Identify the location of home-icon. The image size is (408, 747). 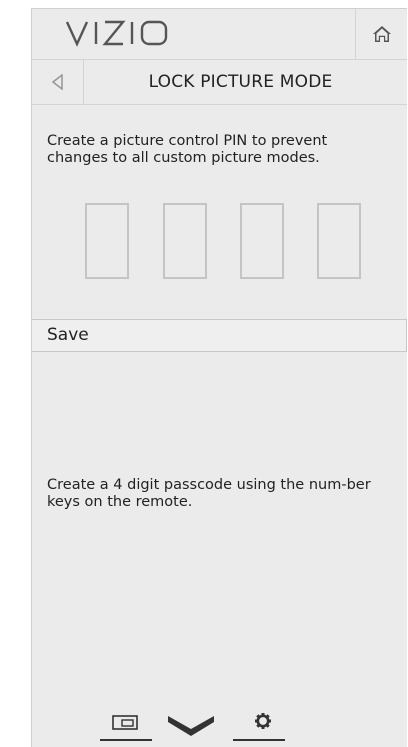
(381, 34).